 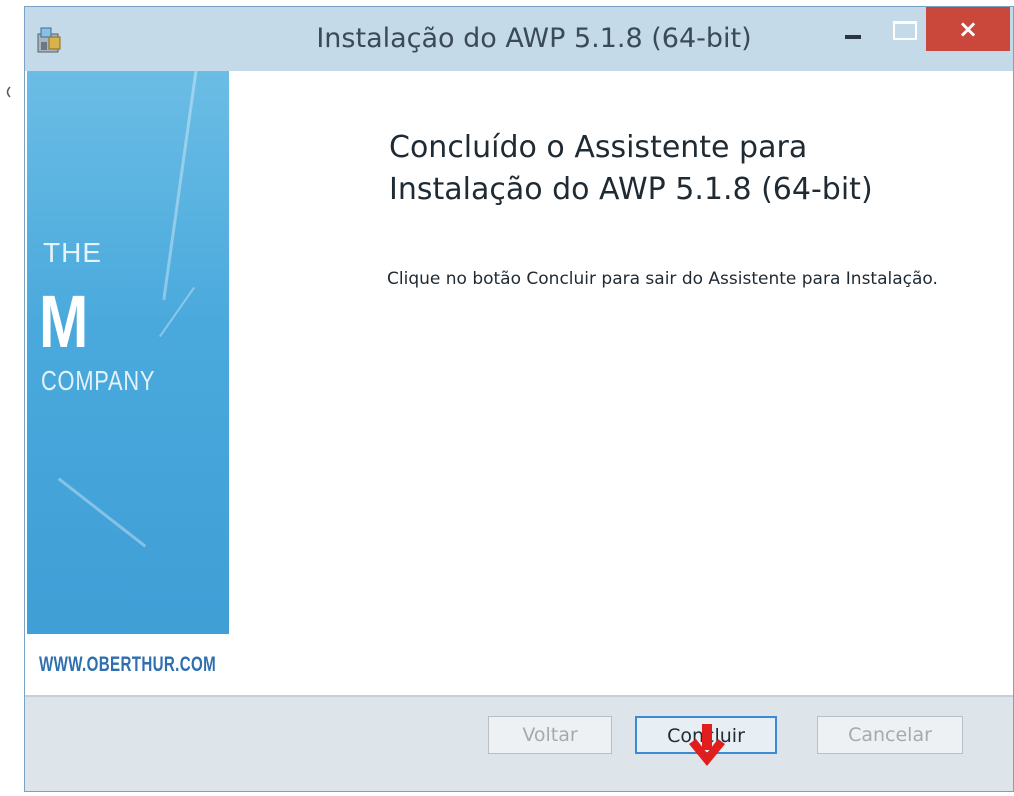 What do you see at coordinates (8, 92) in the screenshot?
I see `edge-mark-icon` at bounding box center [8, 92].